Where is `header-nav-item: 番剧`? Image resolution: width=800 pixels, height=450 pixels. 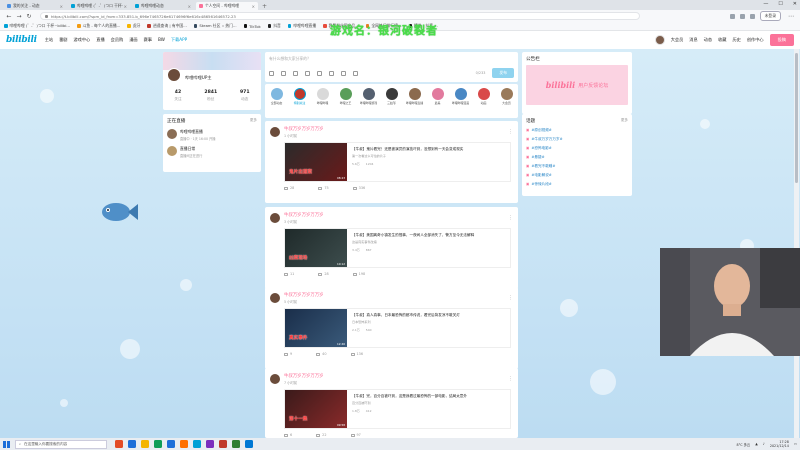
header-nav-item: 番剧 is located at coordinates (63, 40).